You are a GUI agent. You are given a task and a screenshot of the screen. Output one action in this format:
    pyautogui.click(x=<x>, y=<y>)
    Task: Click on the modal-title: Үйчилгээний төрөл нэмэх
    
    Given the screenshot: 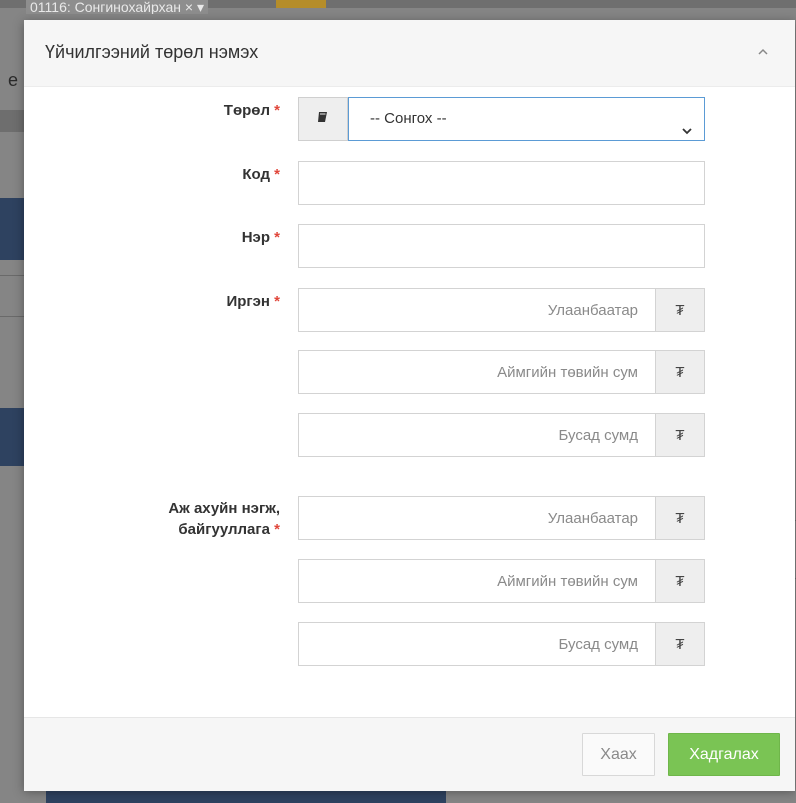 What is the action you would take?
    pyautogui.click(x=152, y=52)
    